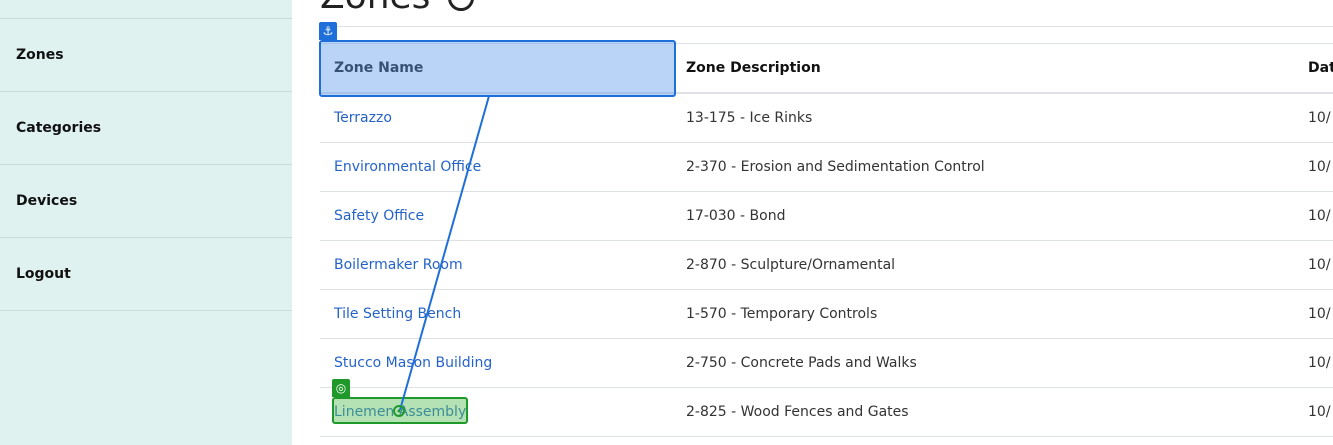  Describe the element at coordinates (146, 55) in the screenshot. I see `sidebar-item-zones: Zones` at that location.